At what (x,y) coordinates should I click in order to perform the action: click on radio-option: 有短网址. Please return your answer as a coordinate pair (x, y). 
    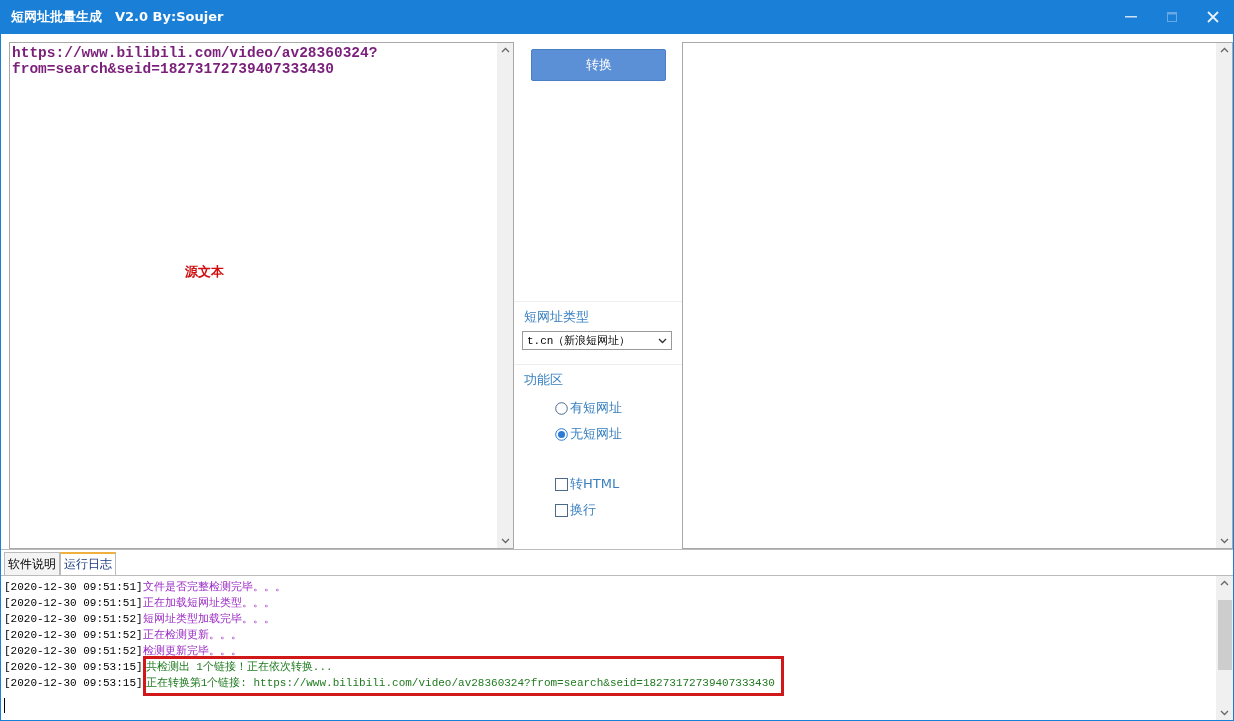
    Looking at the image, I should click on (618, 408).